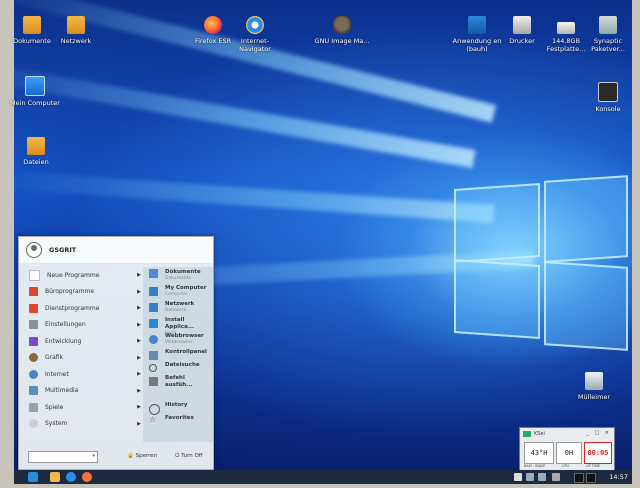  I want to click on place-control-panel: Kontrollpanel, so click(178, 355).